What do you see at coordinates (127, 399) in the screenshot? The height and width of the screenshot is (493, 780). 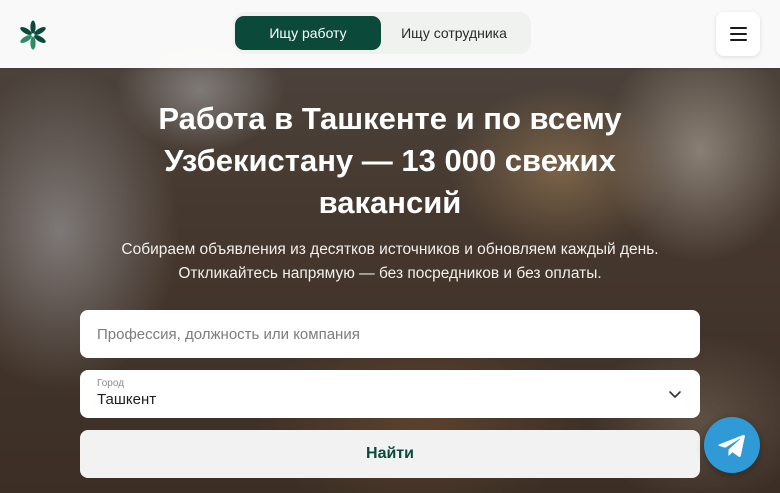 I see `city-value: Ташкент` at bounding box center [127, 399].